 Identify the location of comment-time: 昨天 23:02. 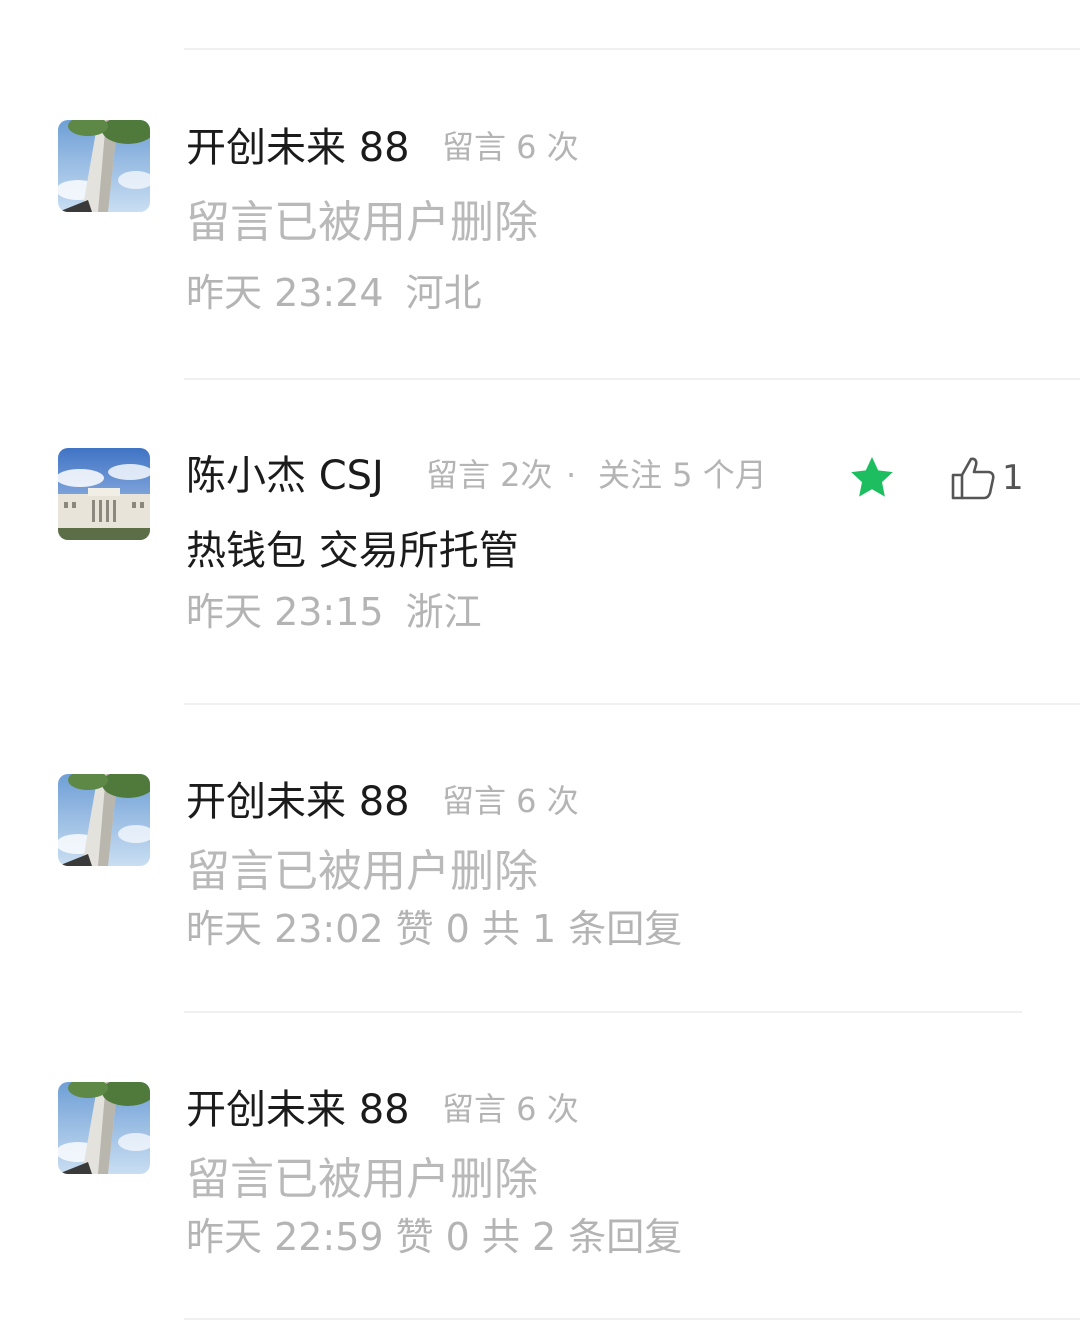
(285, 929).